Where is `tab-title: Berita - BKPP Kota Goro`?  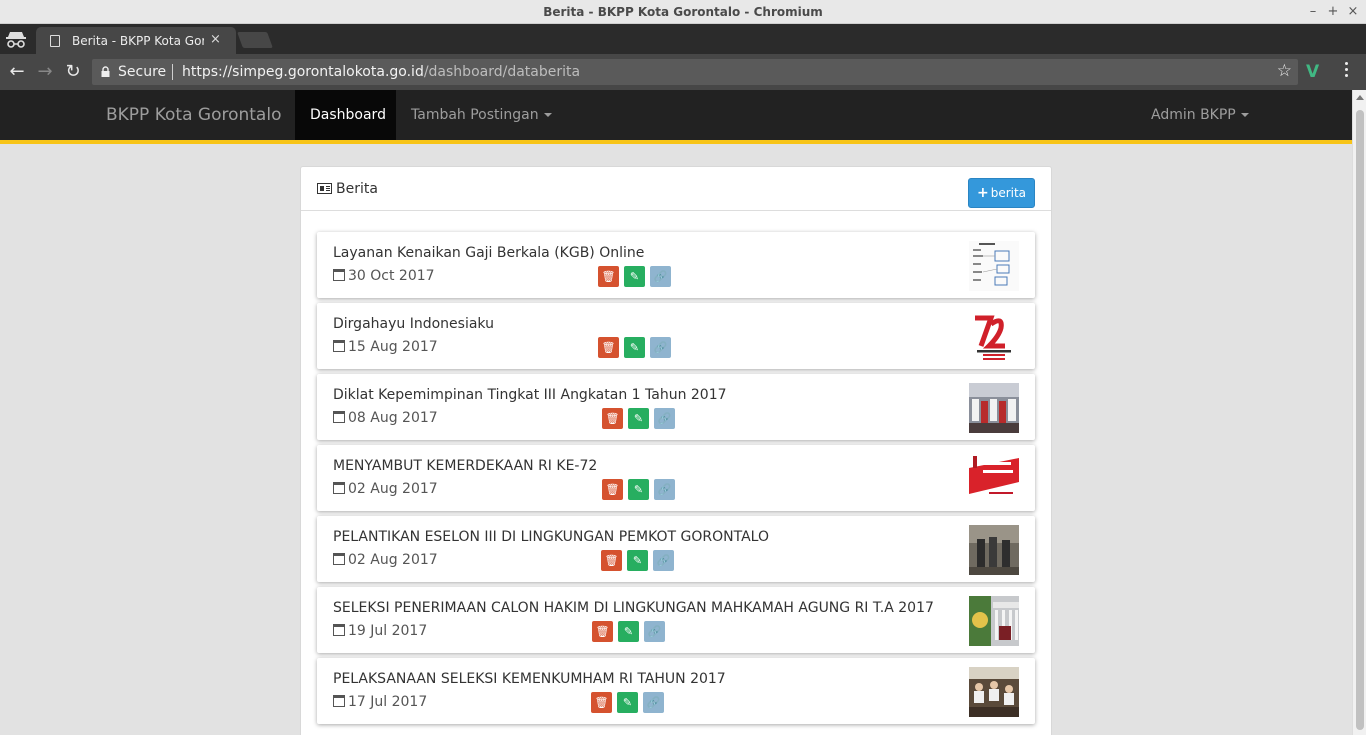 tab-title: Berita - BKPP Kota Goro is located at coordinates (138, 41).